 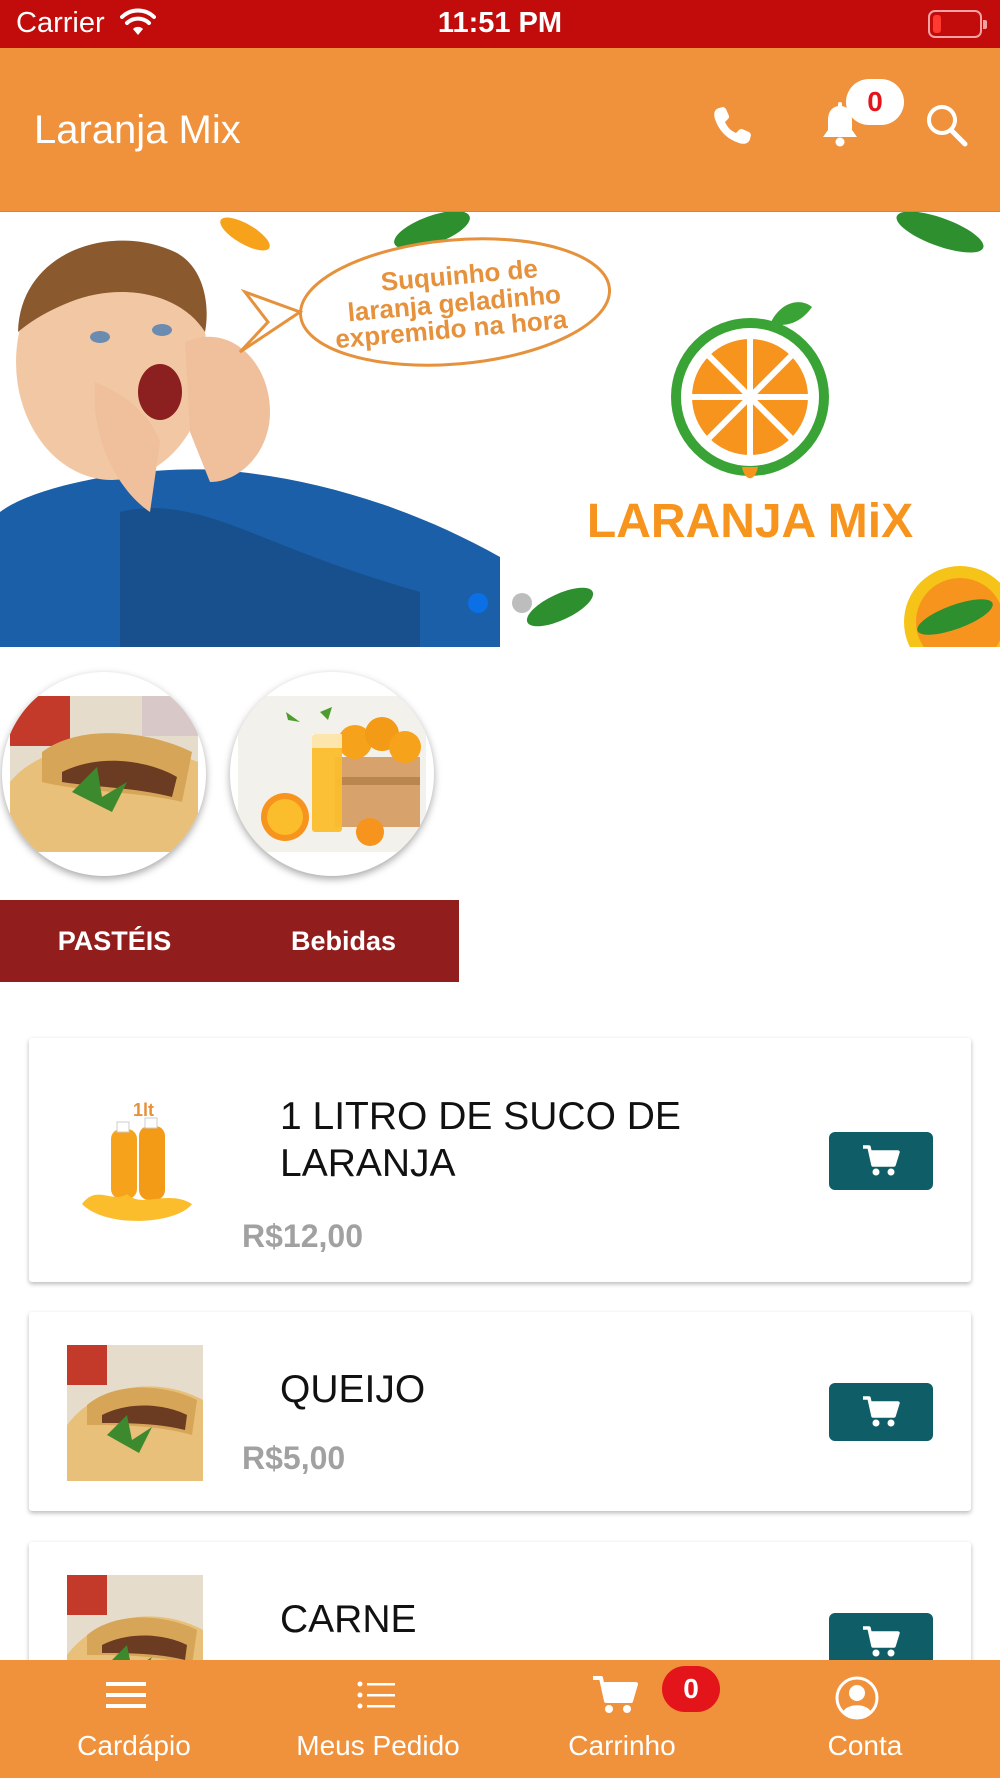 I want to click on product-name: CARNE, so click(x=348, y=1619).